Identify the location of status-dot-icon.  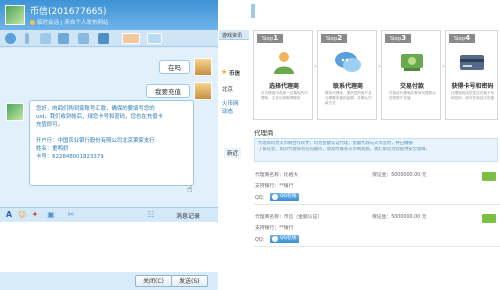
(32, 22).